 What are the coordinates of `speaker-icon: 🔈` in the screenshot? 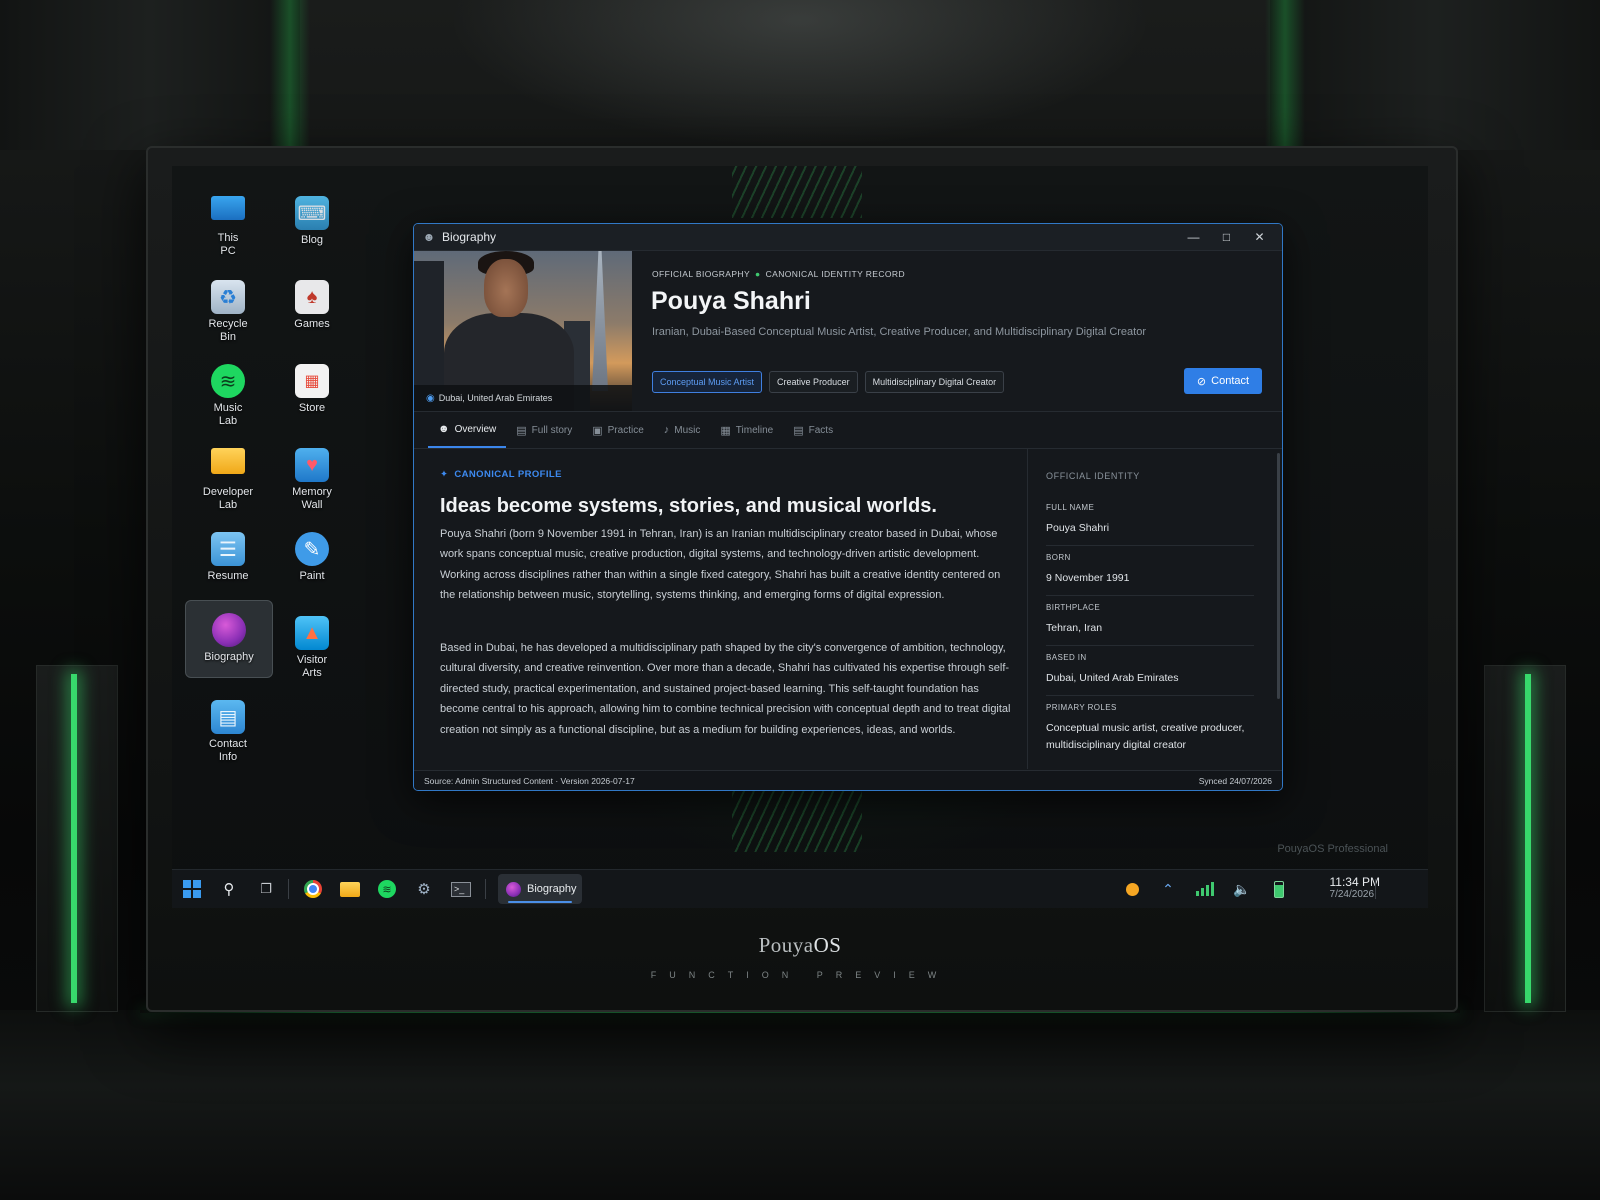 It's located at (1242, 888).